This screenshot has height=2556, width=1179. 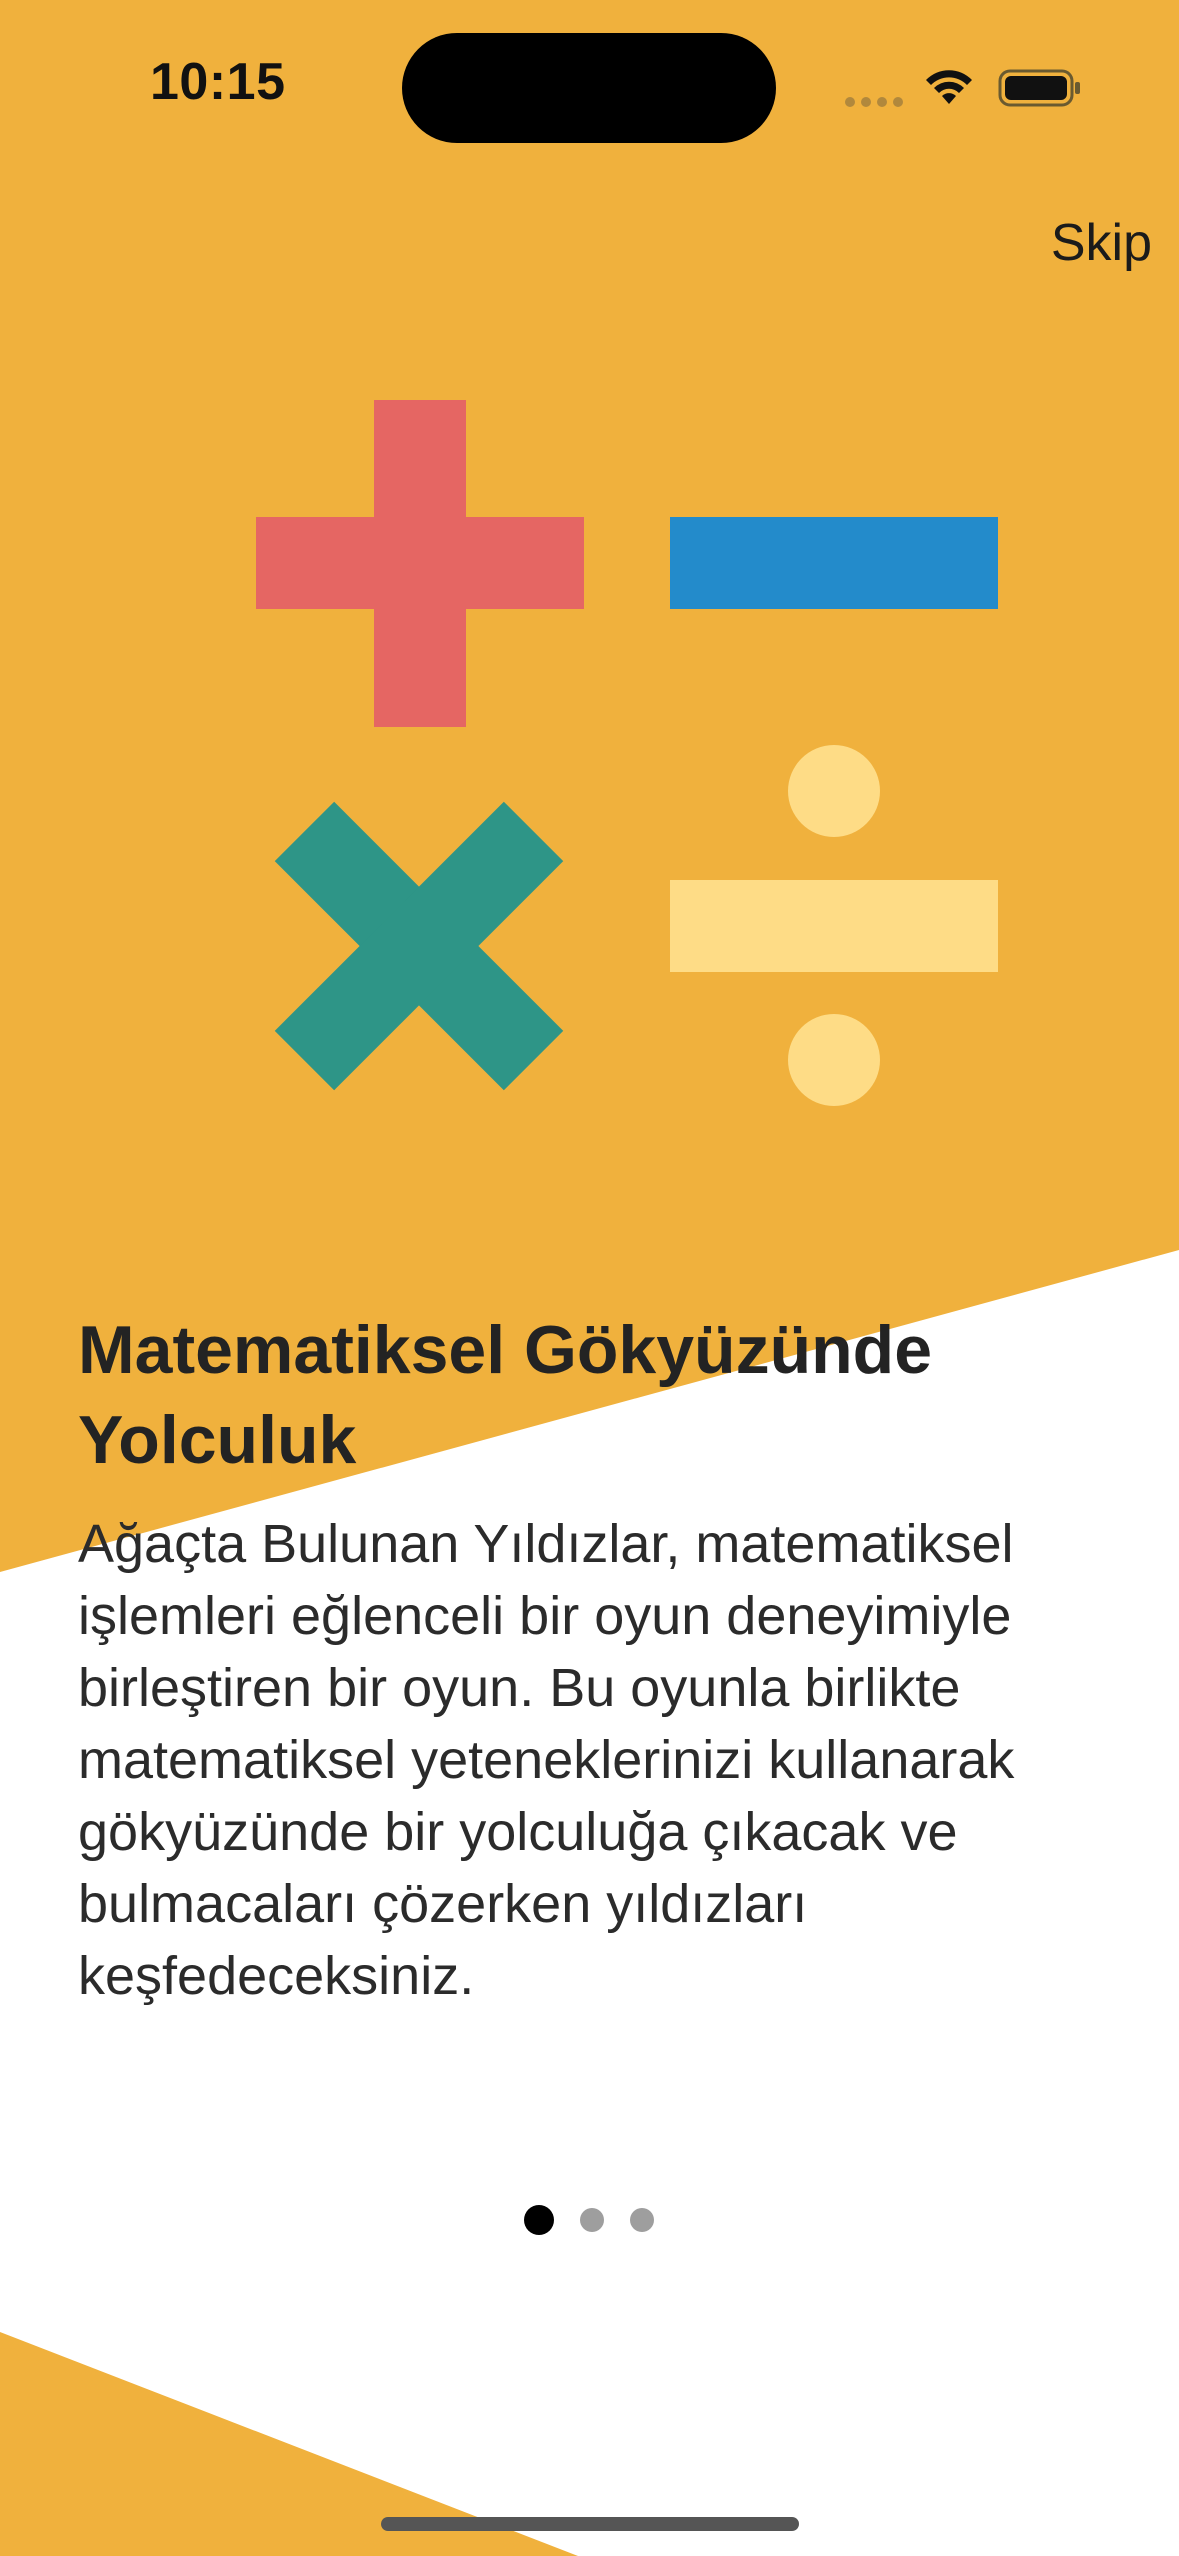 I want to click on onboarding-title: Matematiksel Gökyüzünde Yolculuk, so click(x=505, y=1395).